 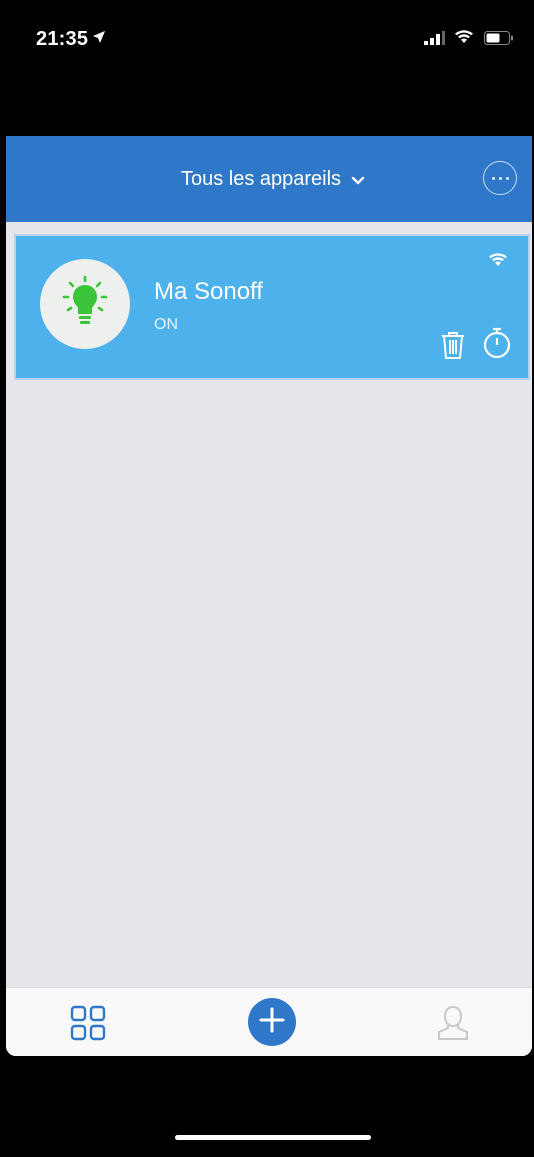 What do you see at coordinates (62, 39) in the screenshot?
I see `status-time: 21:35` at bounding box center [62, 39].